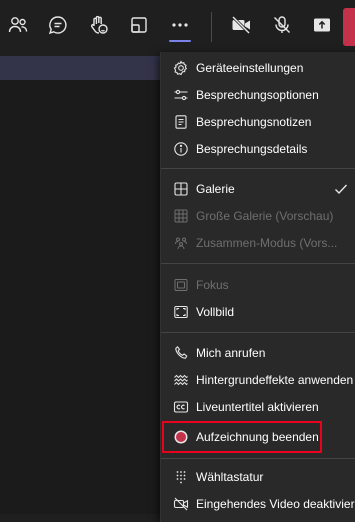  I want to click on menu-item-label: Besprechungsnotizen, so click(254, 122).